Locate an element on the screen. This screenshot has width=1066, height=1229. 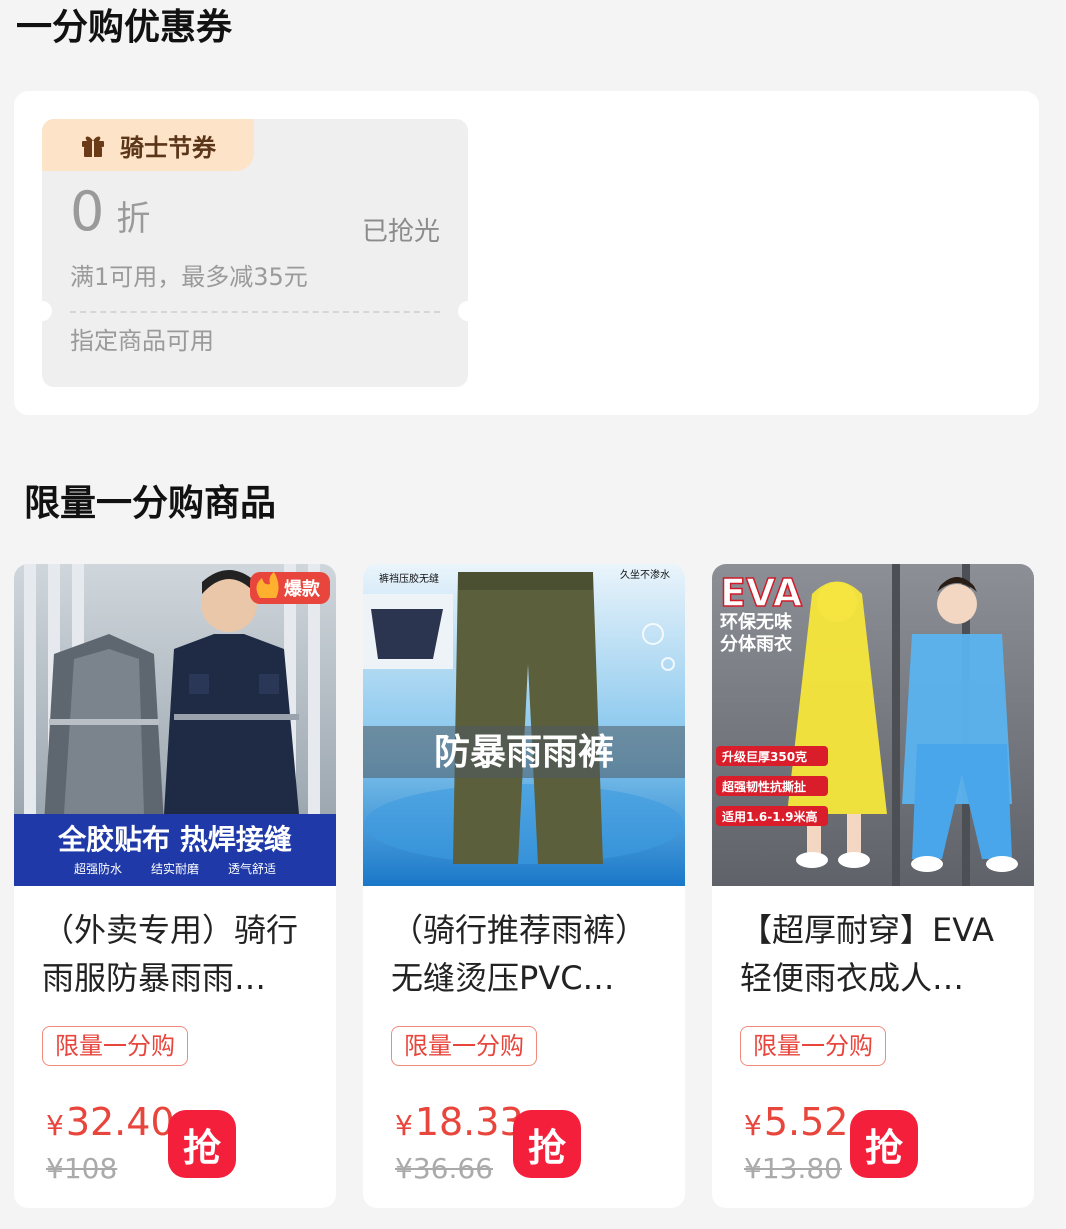
gift-icon is located at coordinates (93, 146).